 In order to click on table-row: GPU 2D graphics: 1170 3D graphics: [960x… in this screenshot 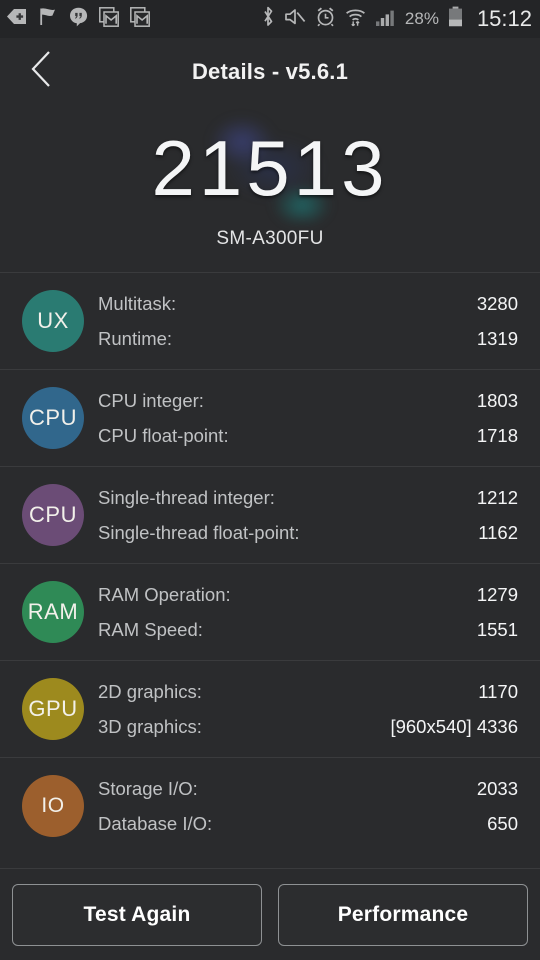, I will do `click(270, 708)`.